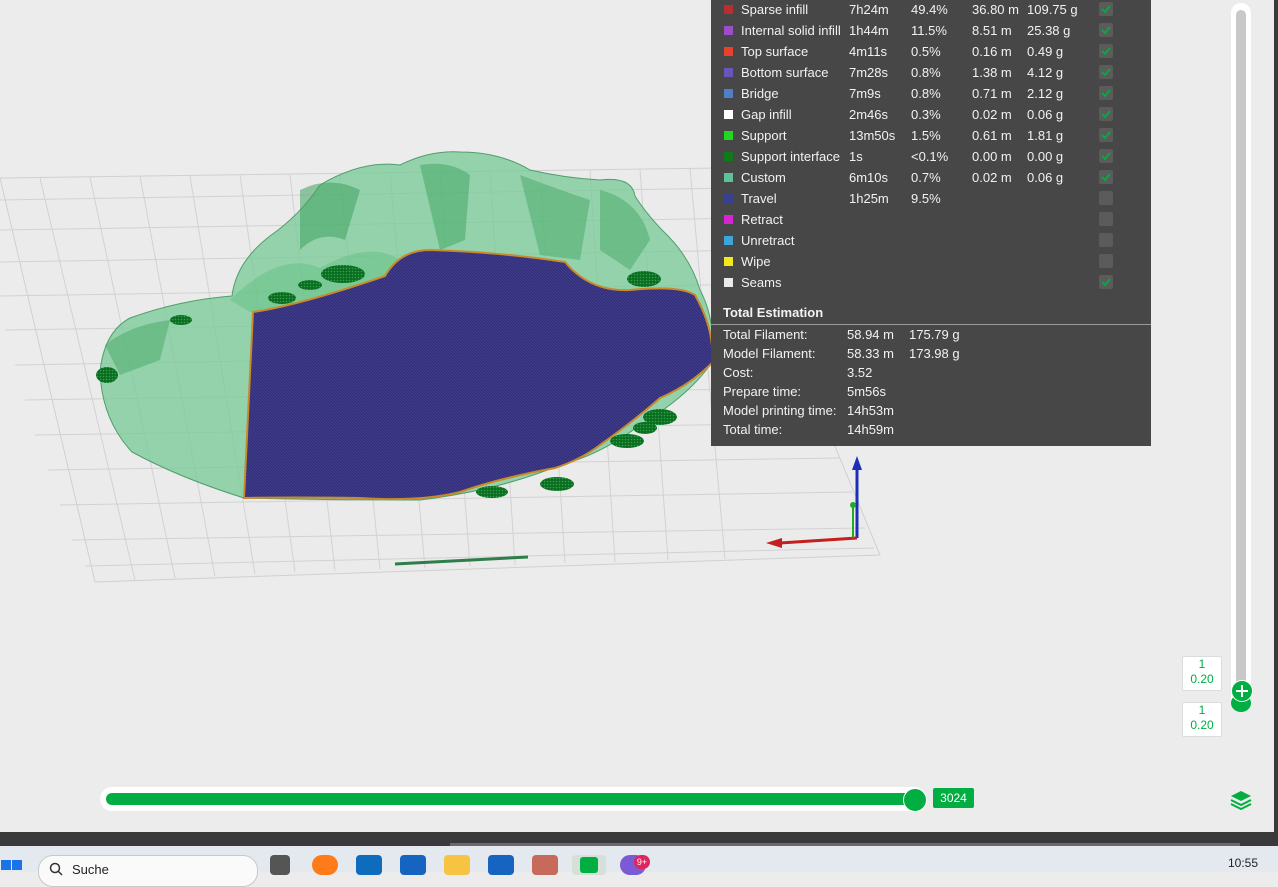 Image resolution: width=1278 pixels, height=887 pixels. Describe the element at coordinates (869, 72) in the screenshot. I see `legend-time: 7m28s` at that location.